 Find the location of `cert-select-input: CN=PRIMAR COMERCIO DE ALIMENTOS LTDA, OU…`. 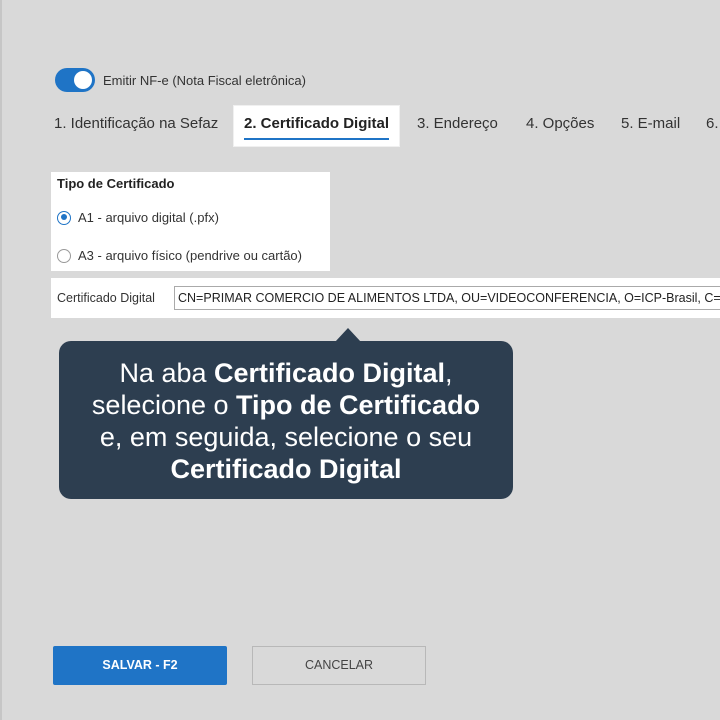

cert-select-input: CN=PRIMAR COMERCIO DE ALIMENTOS LTDA, OU… is located at coordinates (447, 298).